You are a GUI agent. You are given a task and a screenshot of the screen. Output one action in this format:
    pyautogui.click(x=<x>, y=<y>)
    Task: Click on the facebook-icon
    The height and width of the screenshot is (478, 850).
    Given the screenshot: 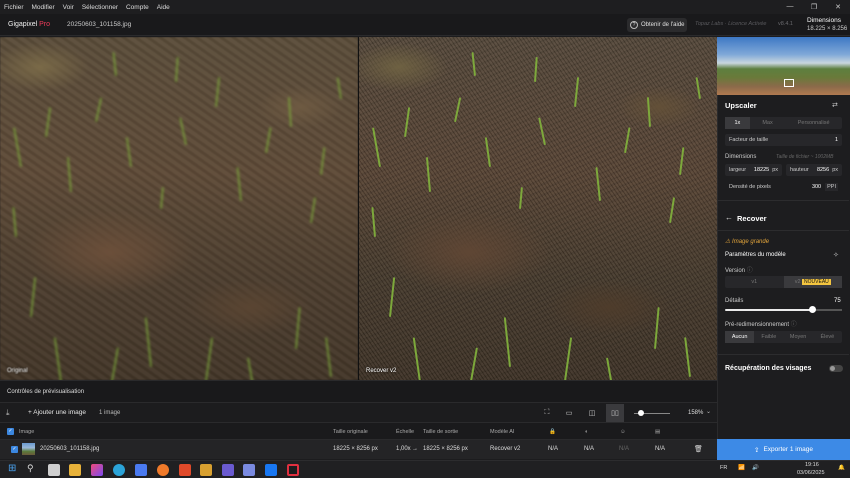 What is the action you would take?
    pyautogui.click(x=271, y=470)
    